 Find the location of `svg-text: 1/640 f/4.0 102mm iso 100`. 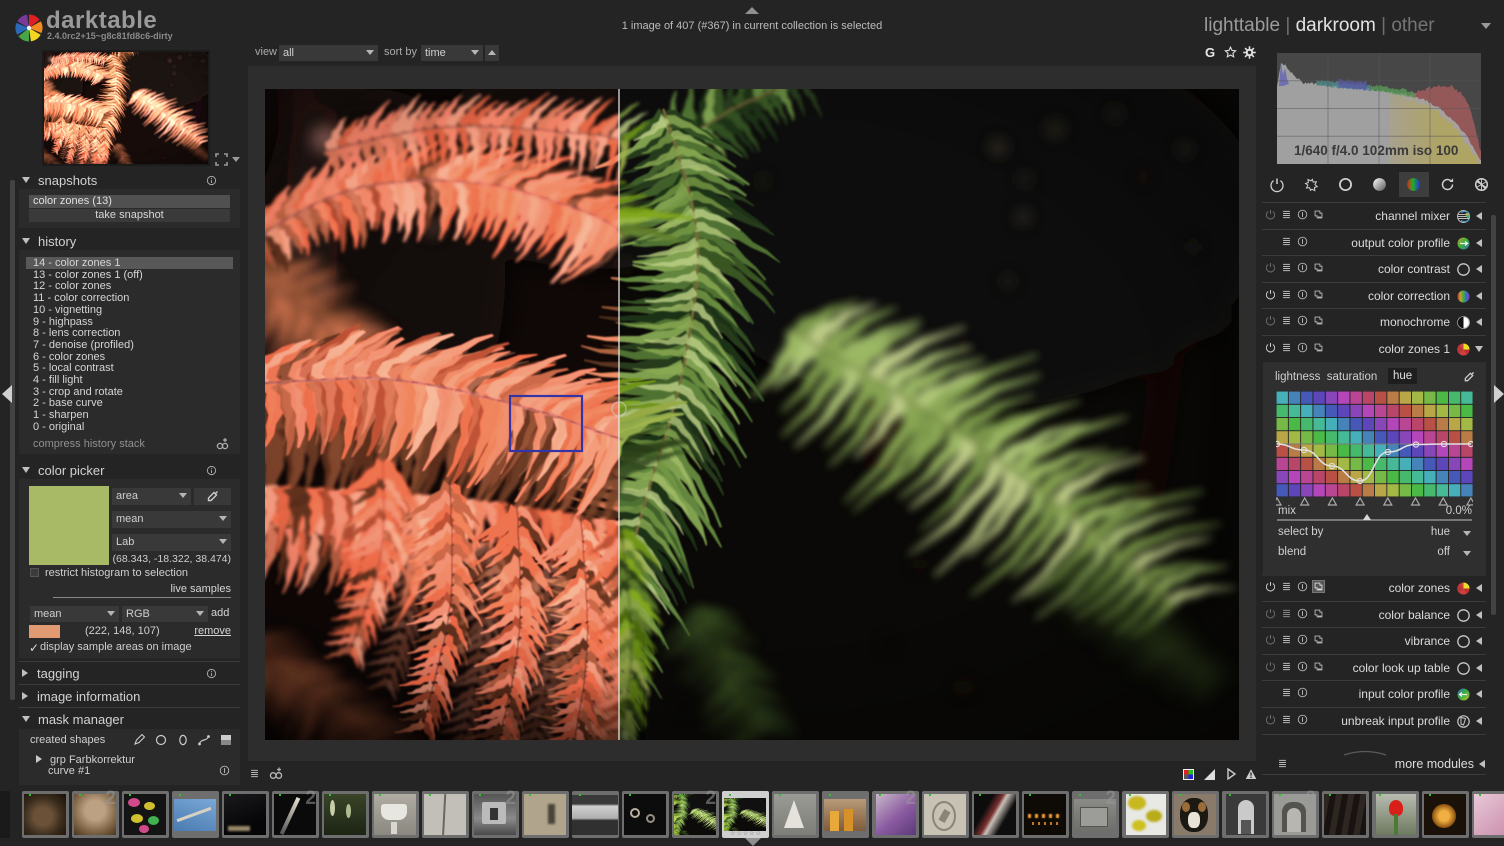

svg-text: 1/640 f/4.0 102mm iso 100 is located at coordinates (1376, 150).